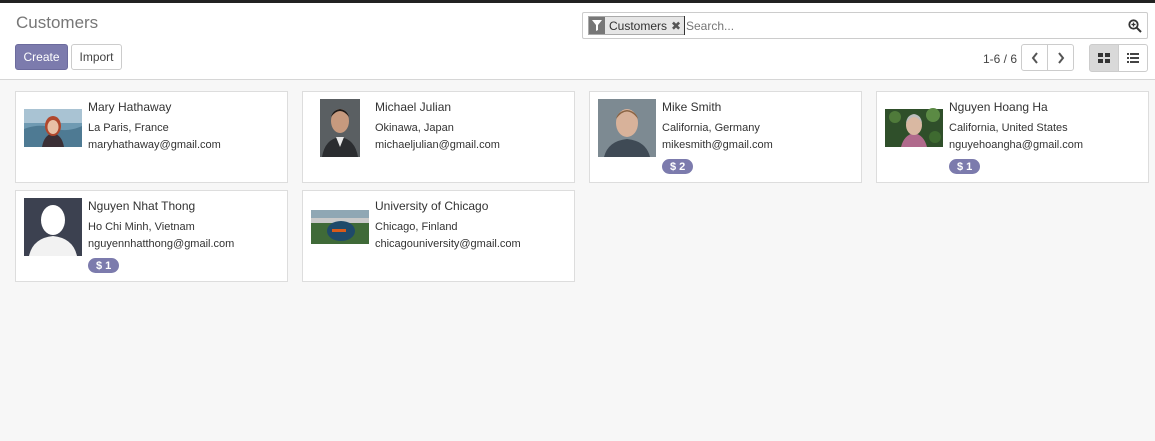 This screenshot has width=1155, height=441. What do you see at coordinates (678, 25) in the screenshot?
I see `facet-remove-icon: ✖` at bounding box center [678, 25].